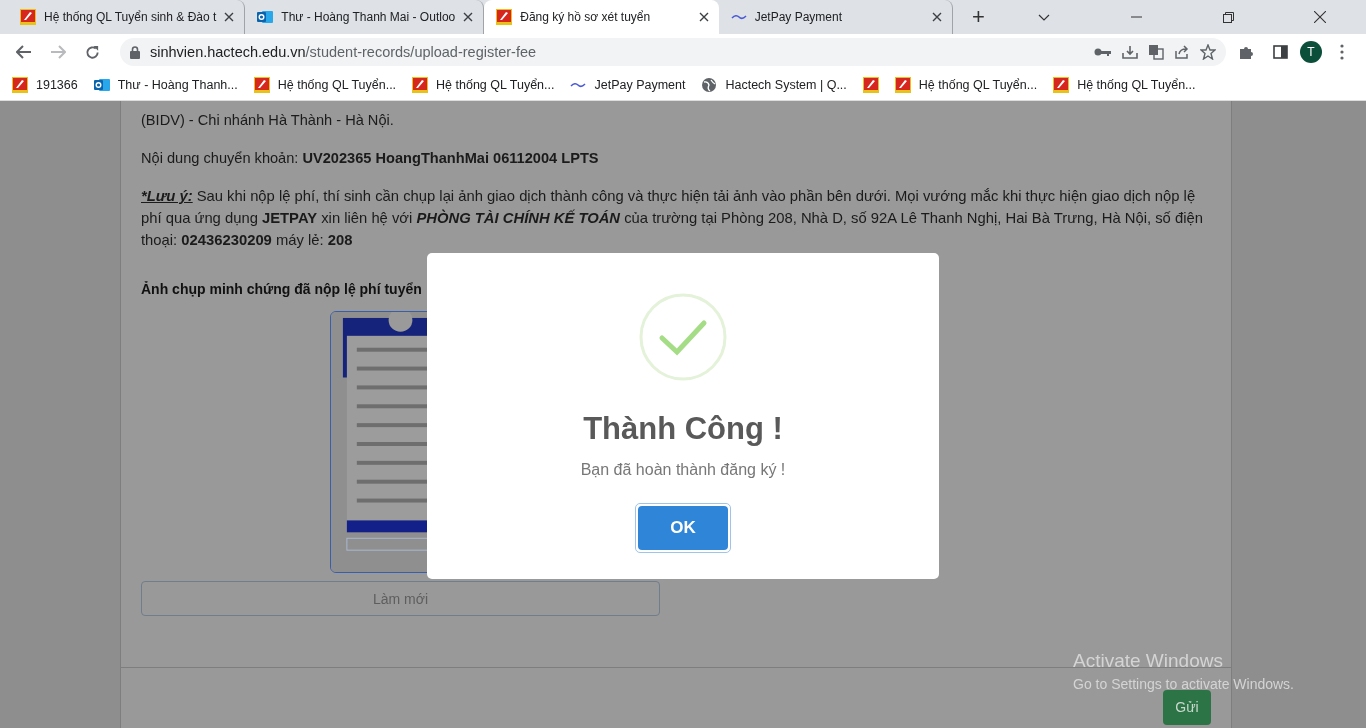  What do you see at coordinates (683, 337) in the screenshot?
I see `check-icon` at bounding box center [683, 337].